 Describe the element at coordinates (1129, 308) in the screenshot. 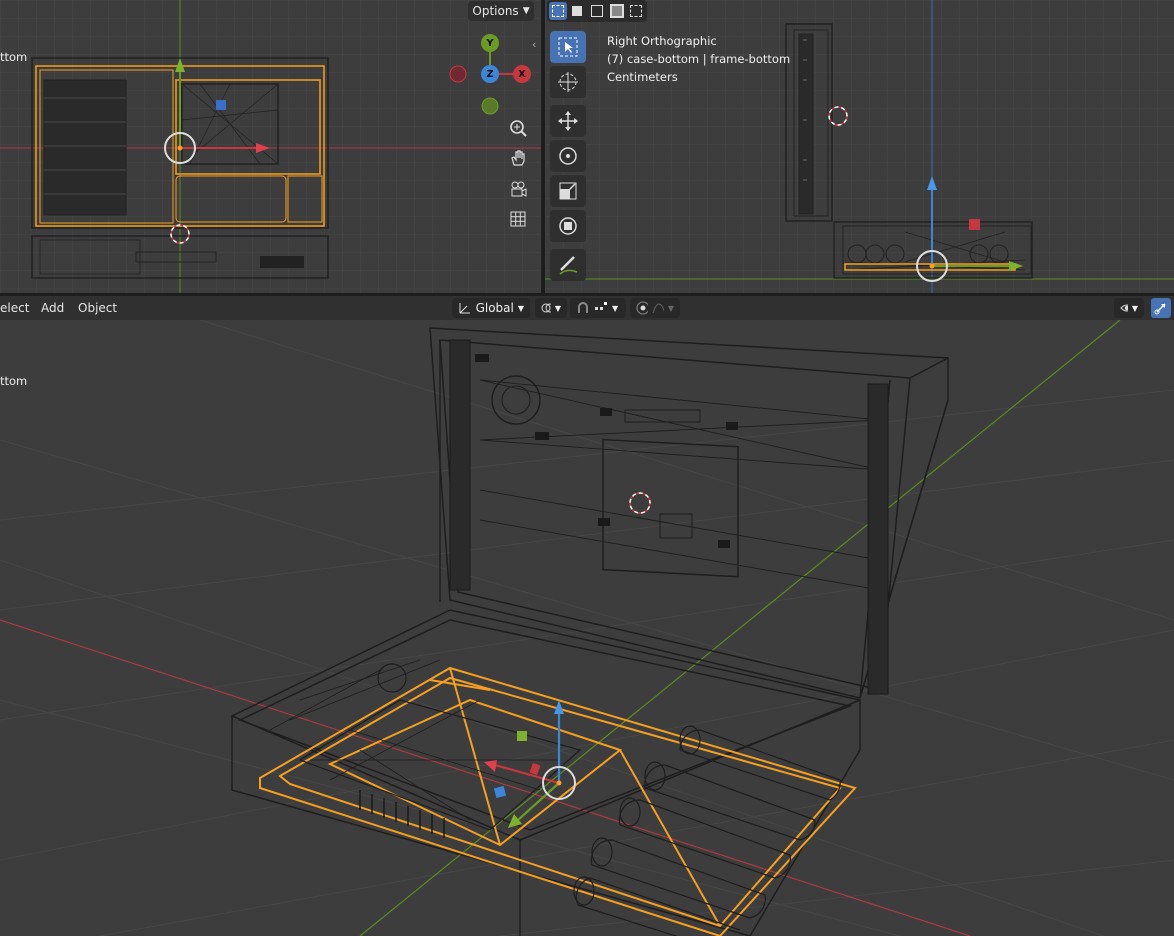

I see `object-visibility-dropdown: ▼` at that location.